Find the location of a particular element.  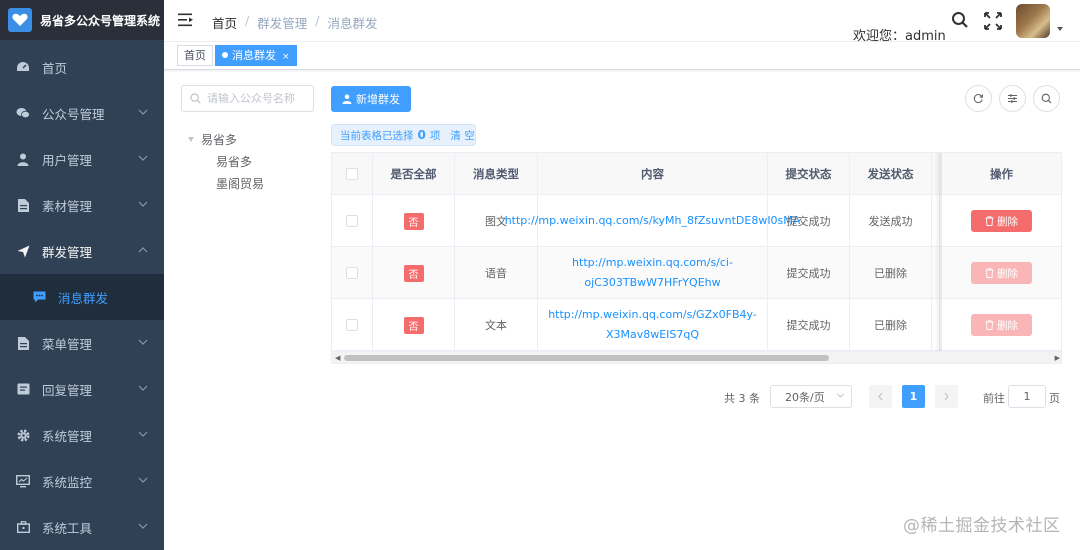

active-dot-icon is located at coordinates (225, 55).